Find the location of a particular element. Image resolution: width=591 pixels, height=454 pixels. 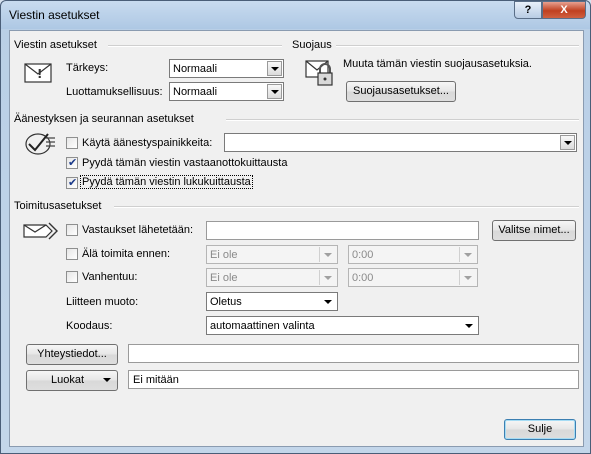

replies-label: Vastaukset lähetetään: is located at coordinates (138, 230).